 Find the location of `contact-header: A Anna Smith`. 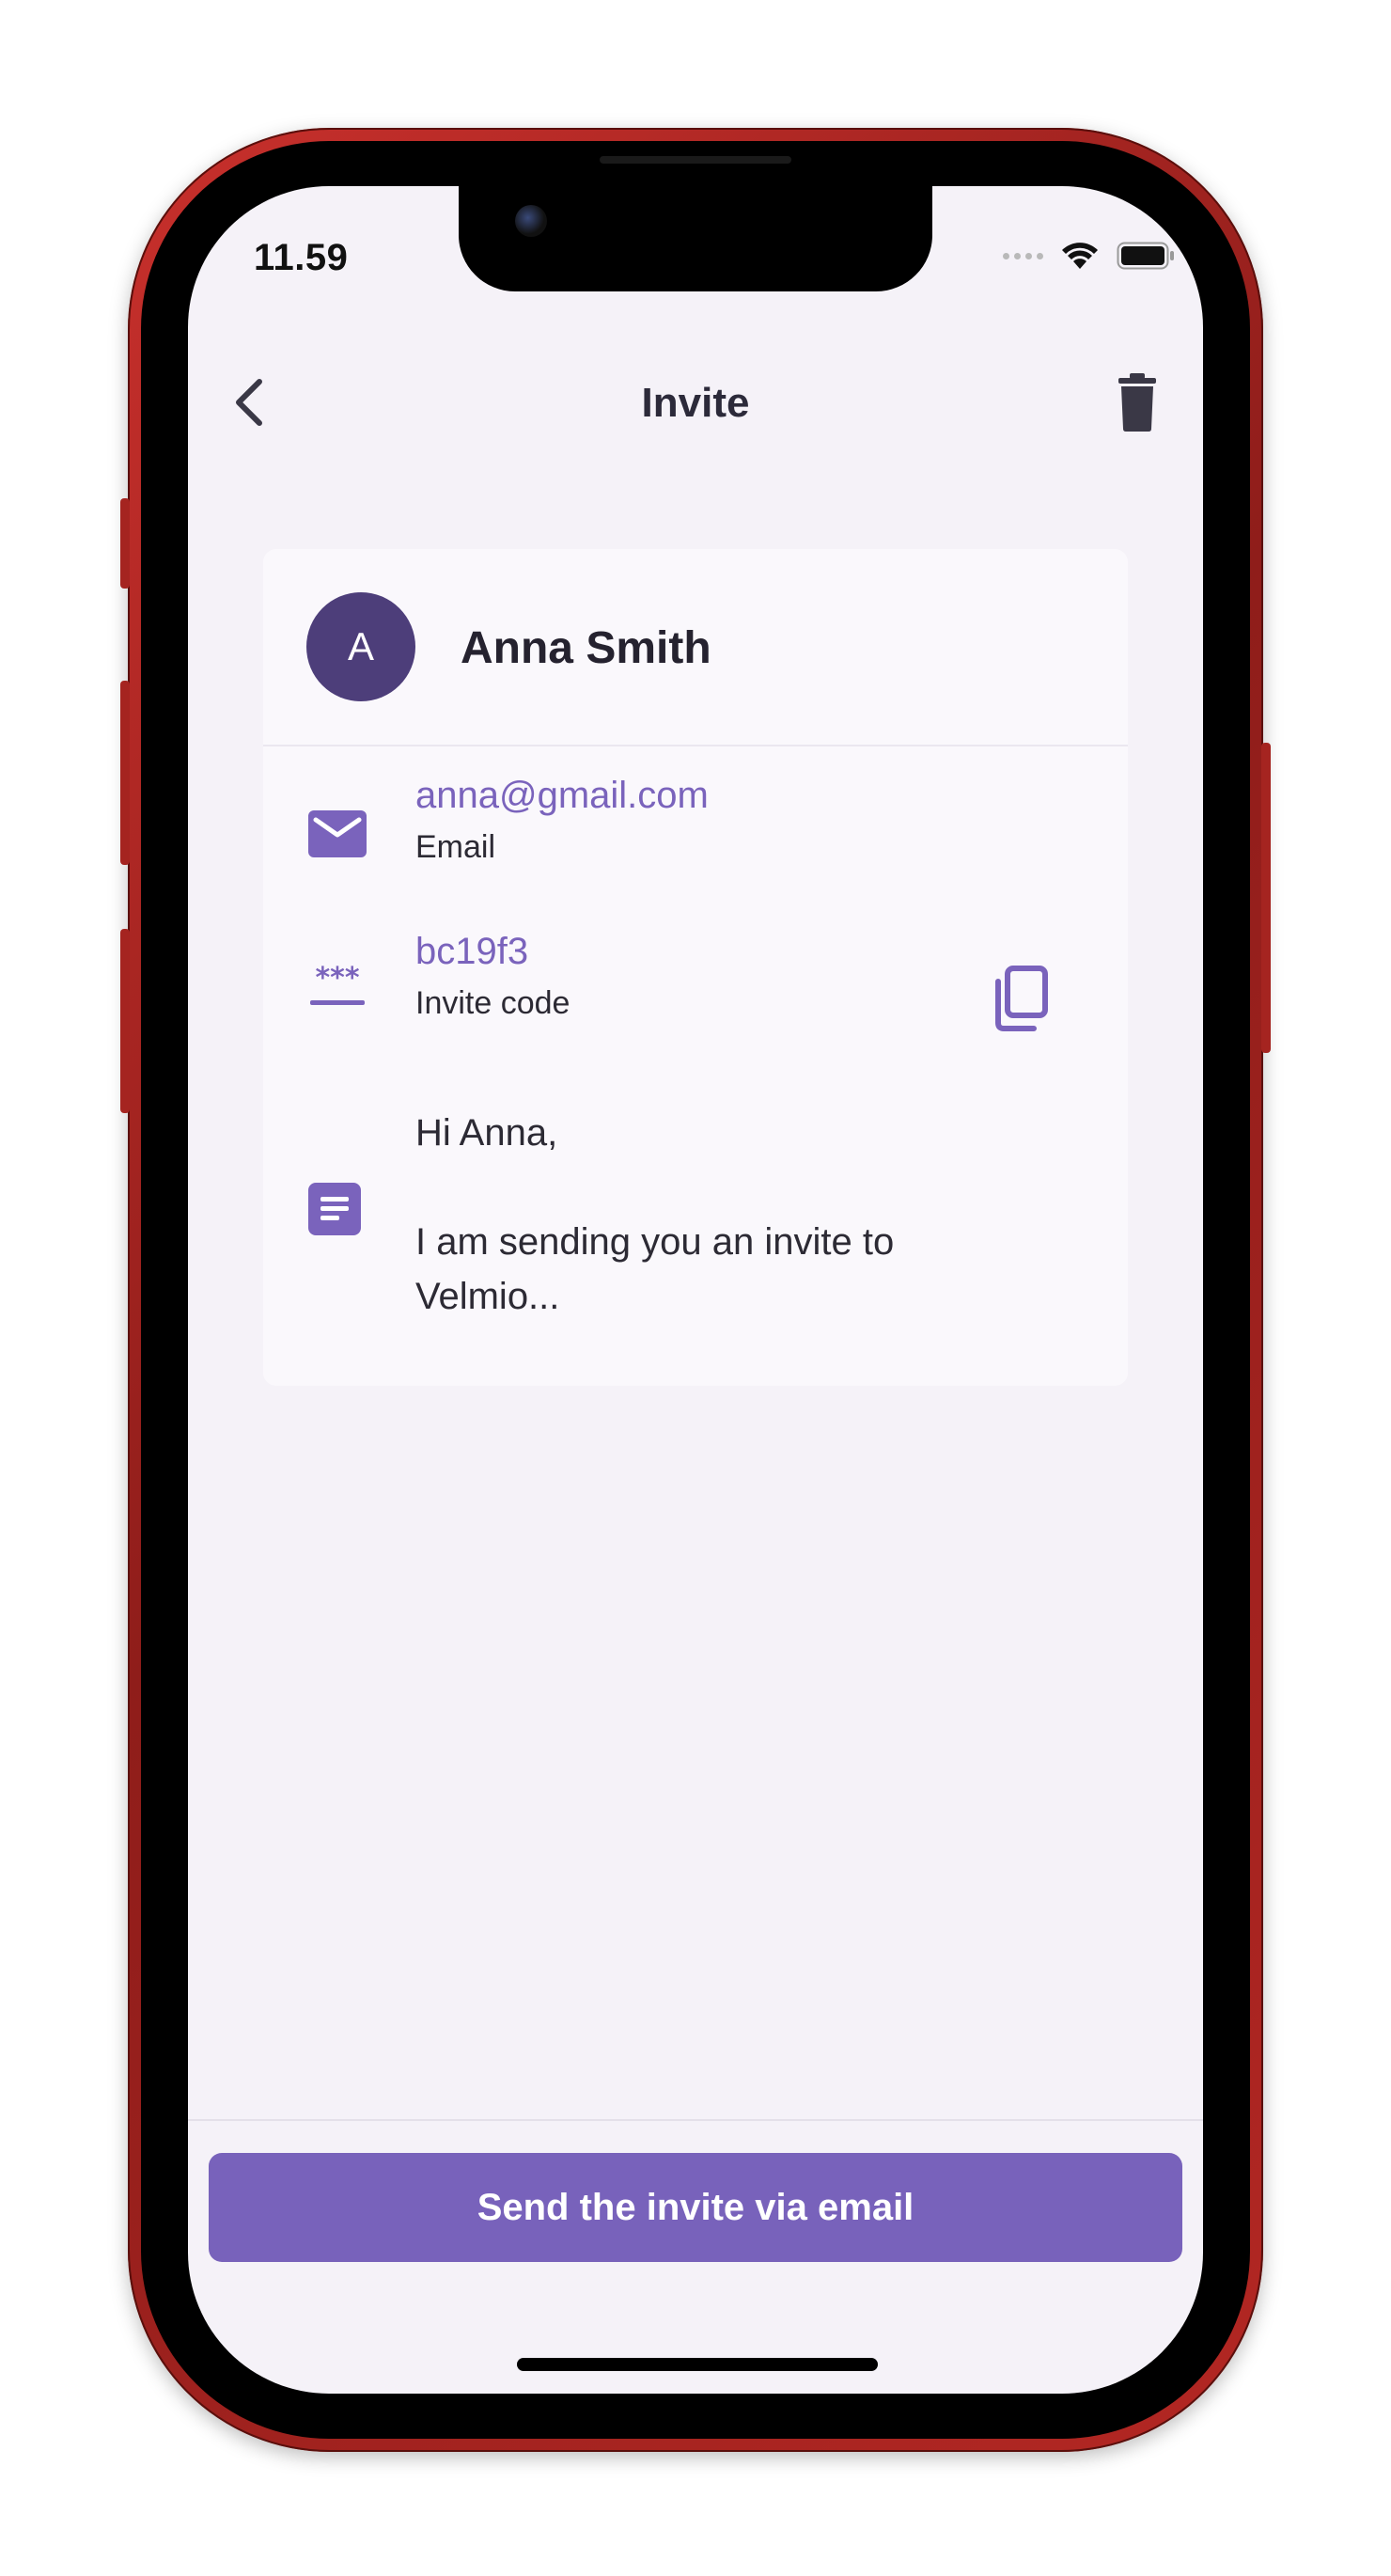

contact-header: A Anna Smith is located at coordinates (696, 648).